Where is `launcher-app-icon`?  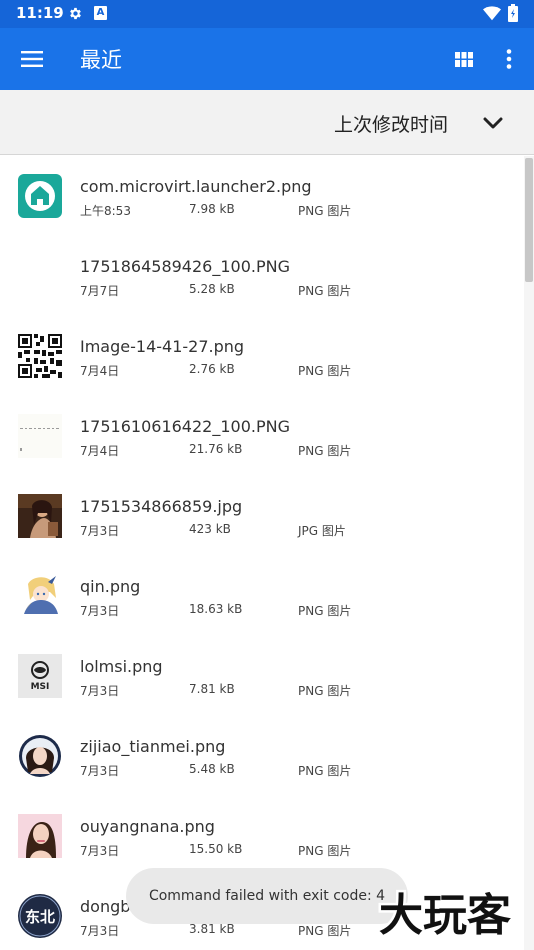 launcher-app-icon is located at coordinates (40, 196).